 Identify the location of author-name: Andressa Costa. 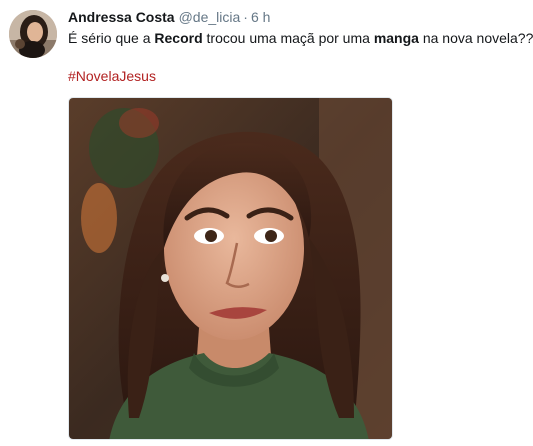
(121, 17).